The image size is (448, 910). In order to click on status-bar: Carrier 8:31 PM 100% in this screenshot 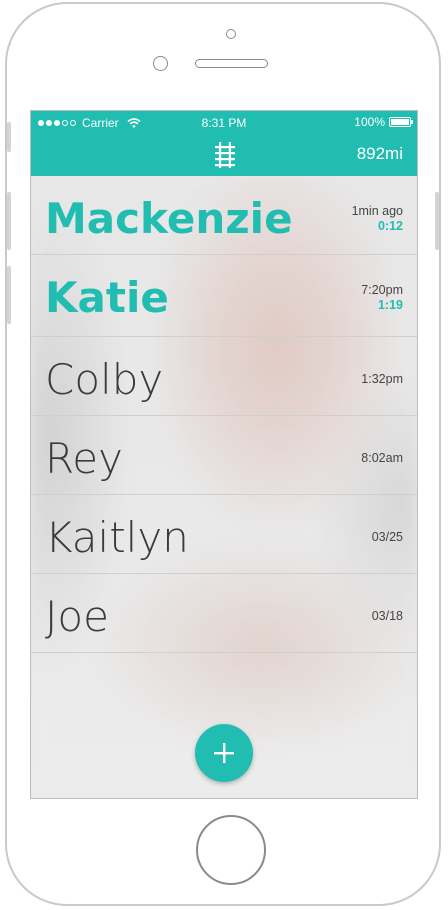, I will do `click(224, 122)`.